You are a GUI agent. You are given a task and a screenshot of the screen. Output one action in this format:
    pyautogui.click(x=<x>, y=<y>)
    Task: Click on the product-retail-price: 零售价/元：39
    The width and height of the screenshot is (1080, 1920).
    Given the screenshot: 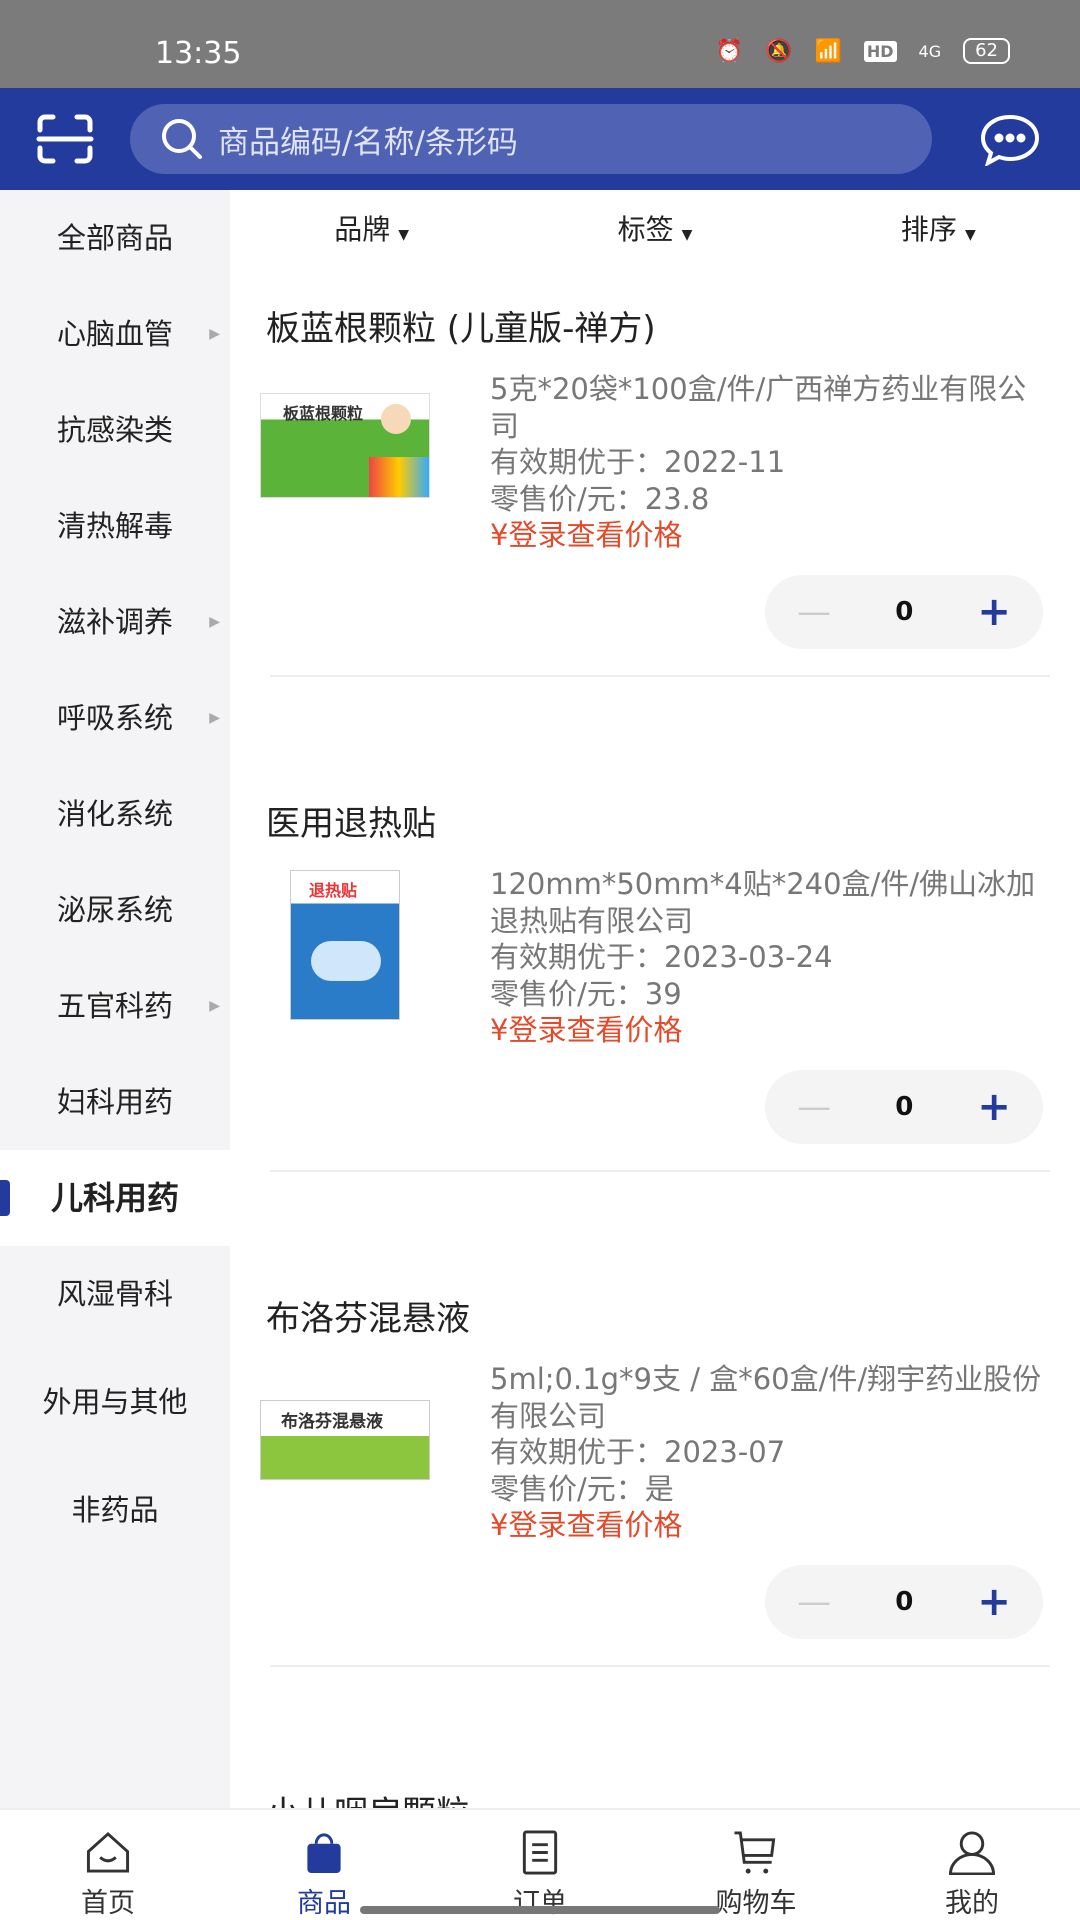 What is the action you would take?
    pyautogui.click(x=586, y=993)
    